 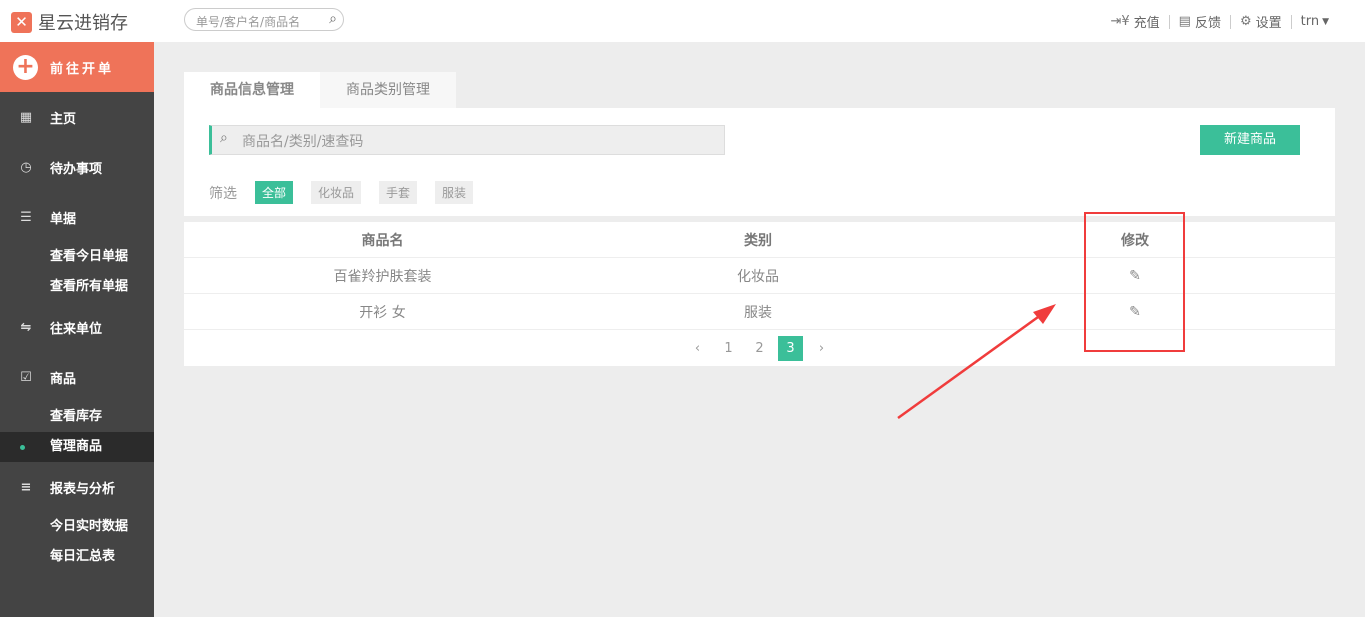 I want to click on sidebar-item-partners: ⇋ 往来单位, so click(x=77, y=327).